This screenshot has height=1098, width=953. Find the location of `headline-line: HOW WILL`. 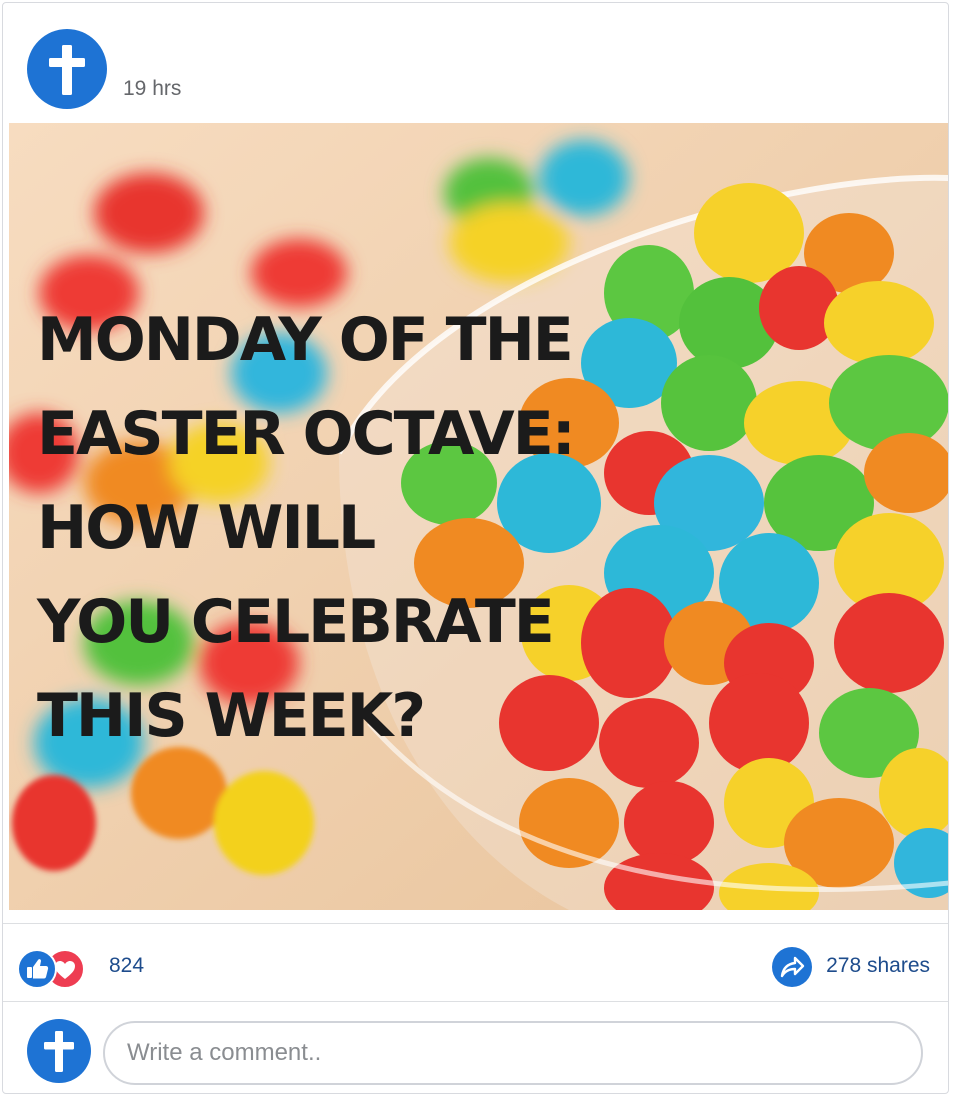

headline-line: HOW WILL is located at coordinates (206, 528).